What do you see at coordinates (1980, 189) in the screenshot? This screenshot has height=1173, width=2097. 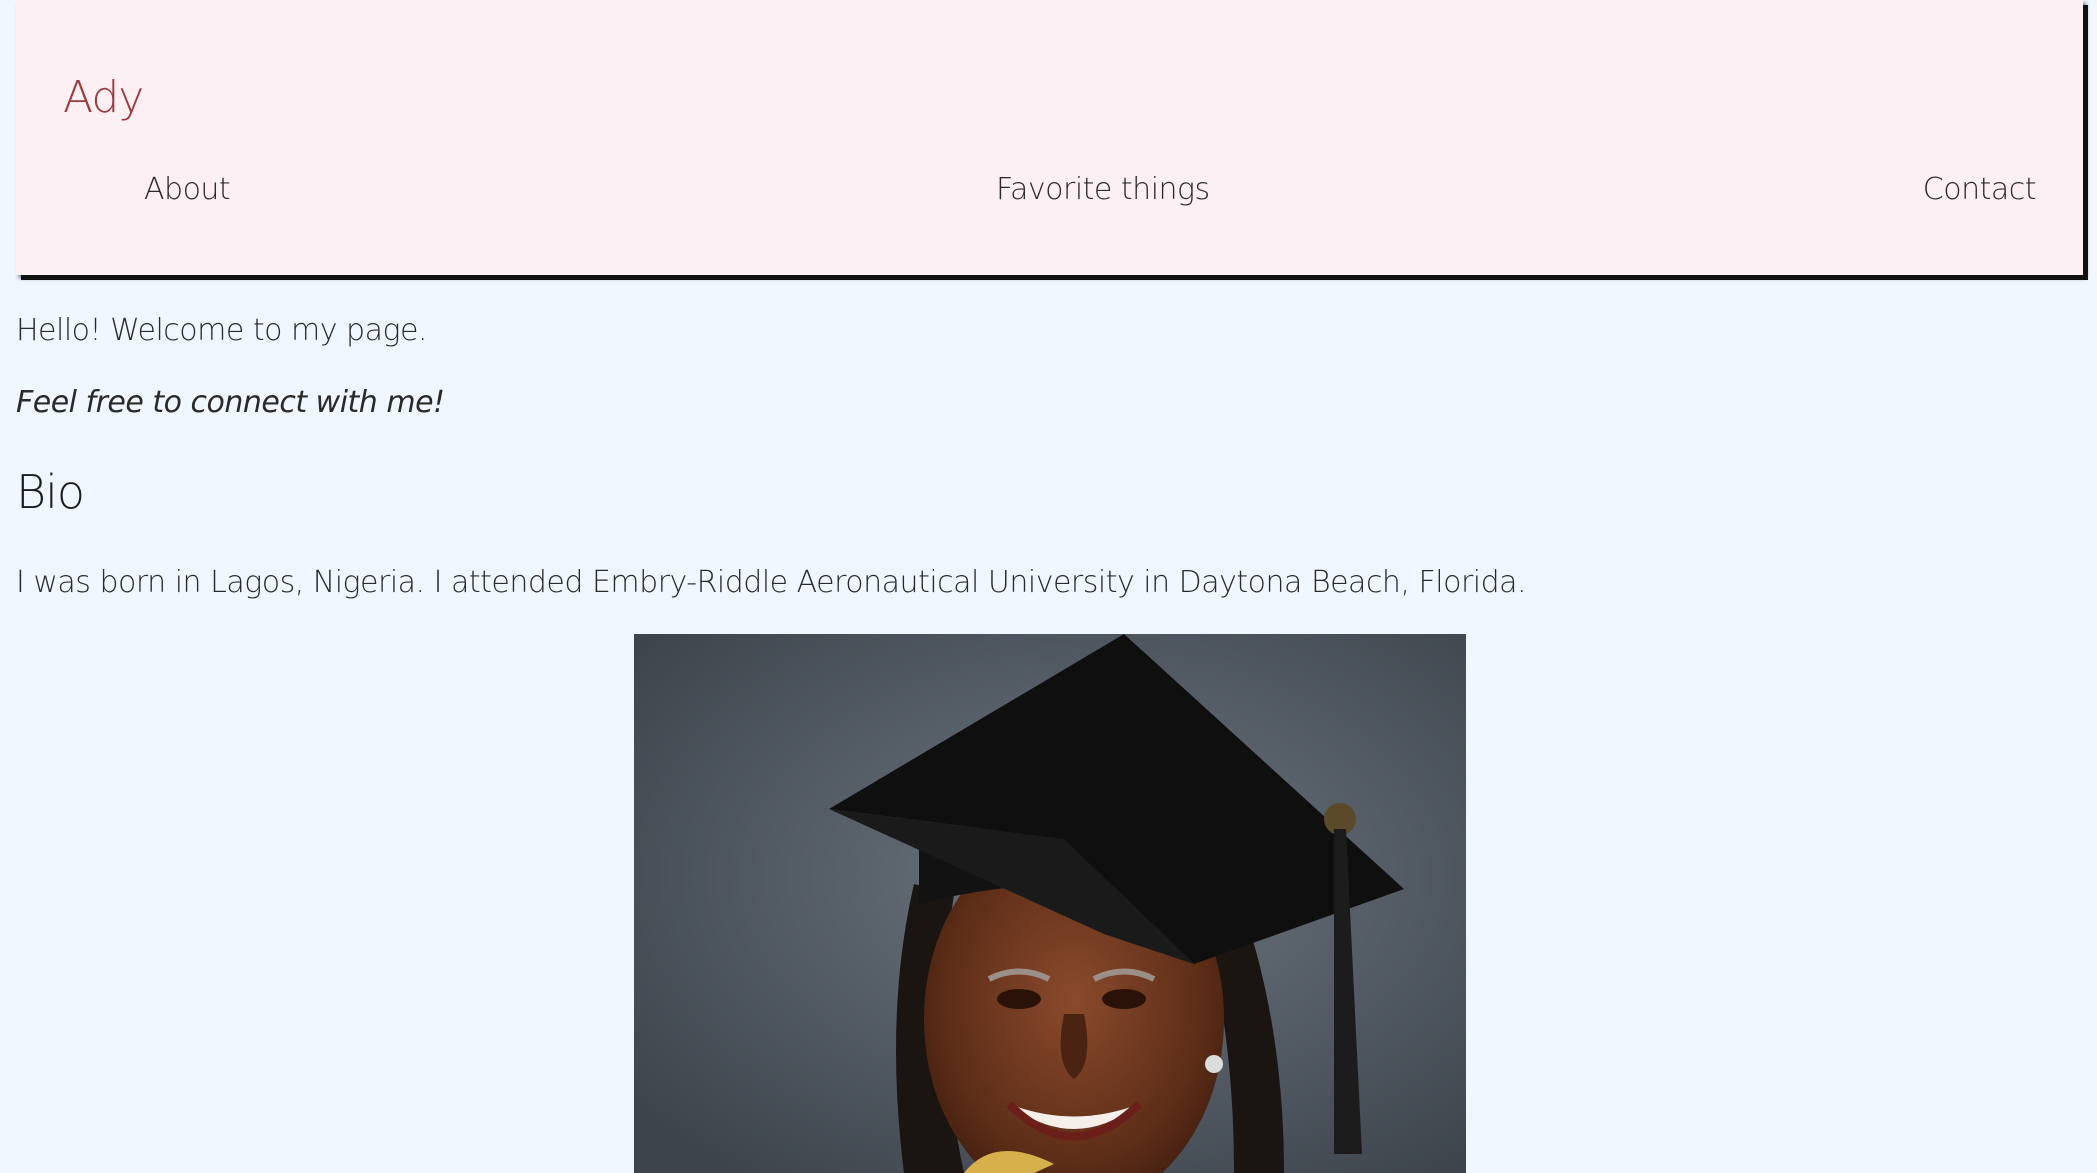 I see `nav-link-contact: Contact` at bounding box center [1980, 189].